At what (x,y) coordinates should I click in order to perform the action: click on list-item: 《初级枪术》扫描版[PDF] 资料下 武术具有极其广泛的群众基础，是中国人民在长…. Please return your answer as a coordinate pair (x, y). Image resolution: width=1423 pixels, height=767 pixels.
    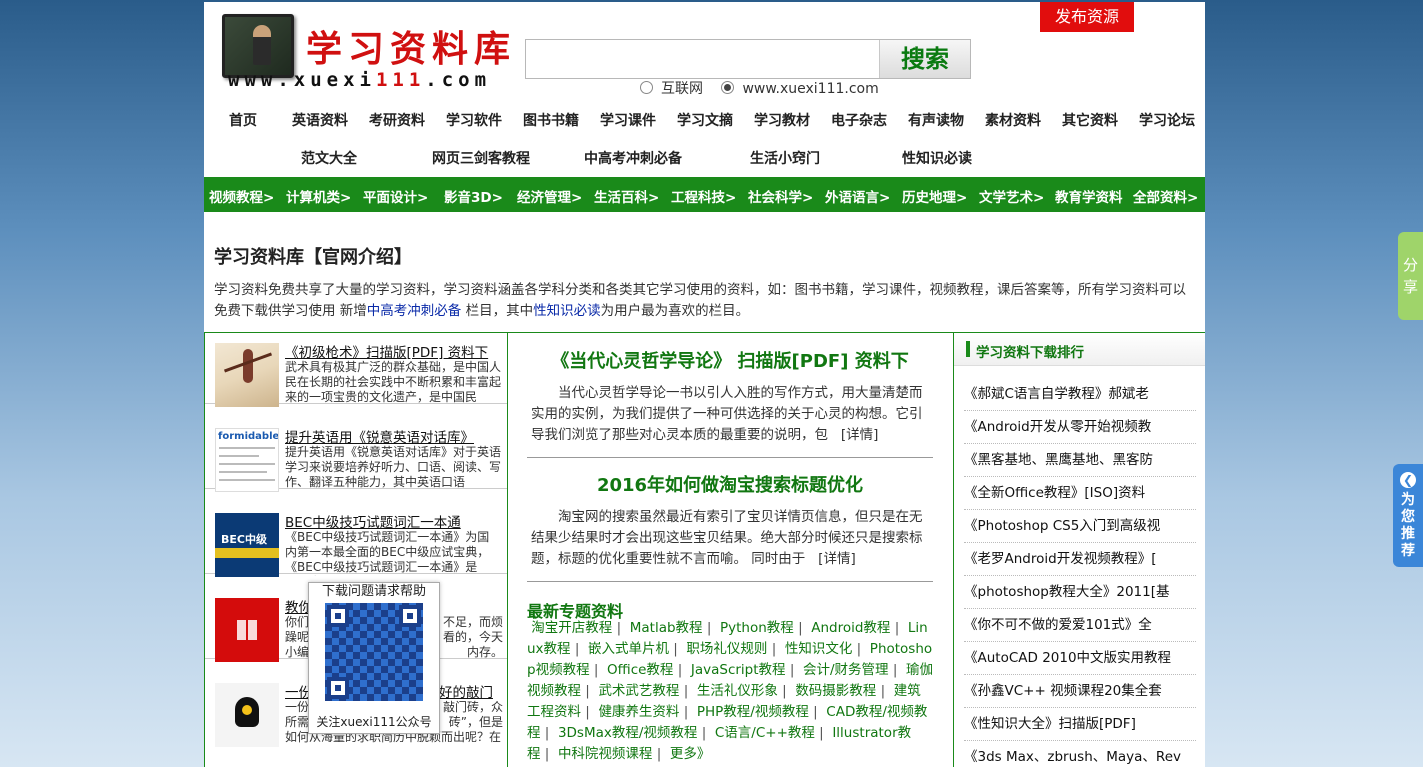
    Looking at the image, I should click on (356, 370).